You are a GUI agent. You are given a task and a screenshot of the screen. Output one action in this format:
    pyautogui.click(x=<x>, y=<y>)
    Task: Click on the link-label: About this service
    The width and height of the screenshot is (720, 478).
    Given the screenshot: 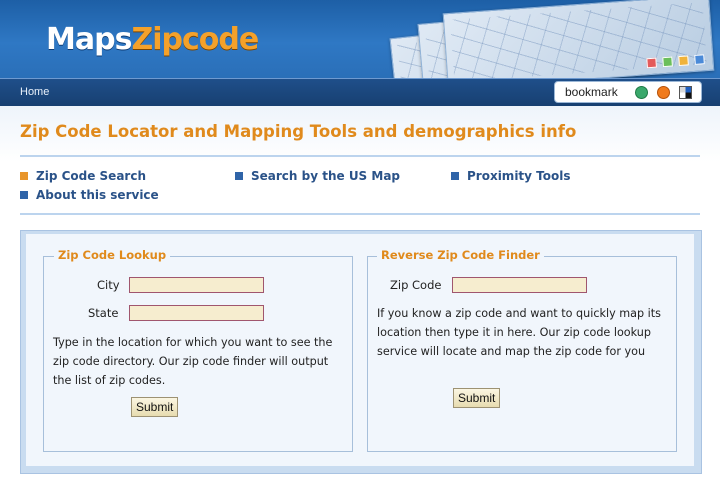 What is the action you would take?
    pyautogui.click(x=97, y=195)
    